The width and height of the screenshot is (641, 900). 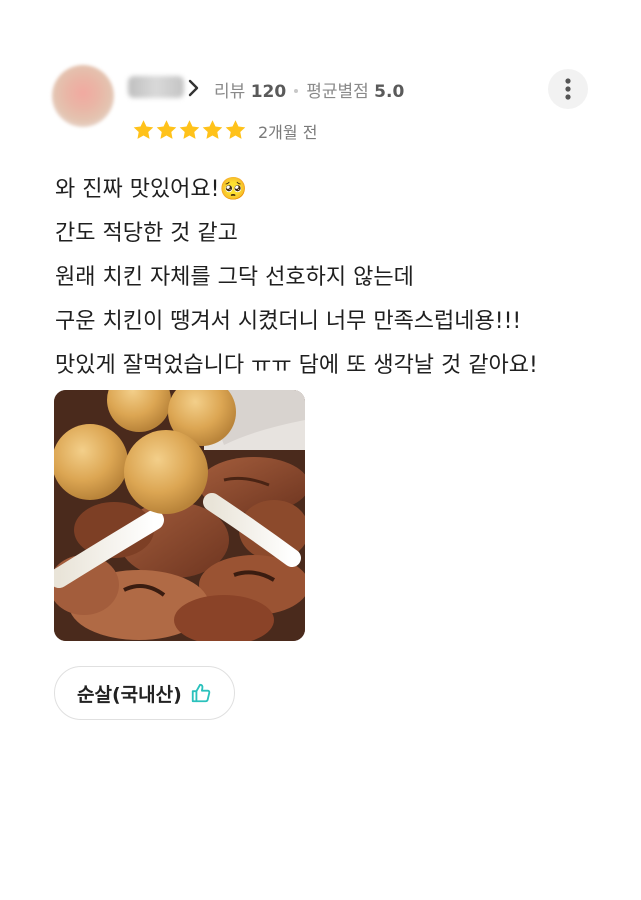 I want to click on avatar, so click(x=83, y=96).